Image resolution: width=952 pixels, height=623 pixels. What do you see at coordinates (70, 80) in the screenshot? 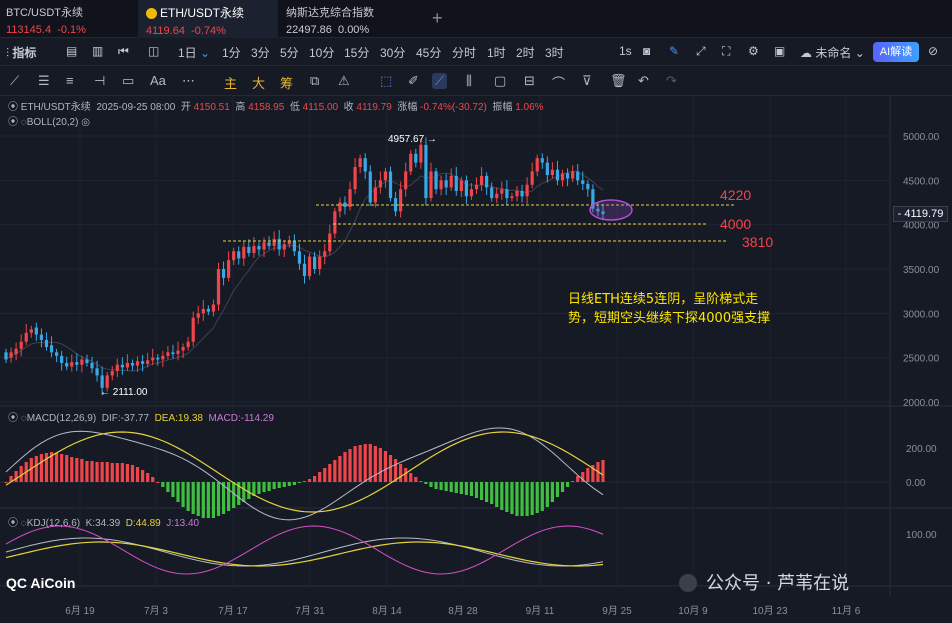
I see `channel-icon: ≡` at bounding box center [70, 80].